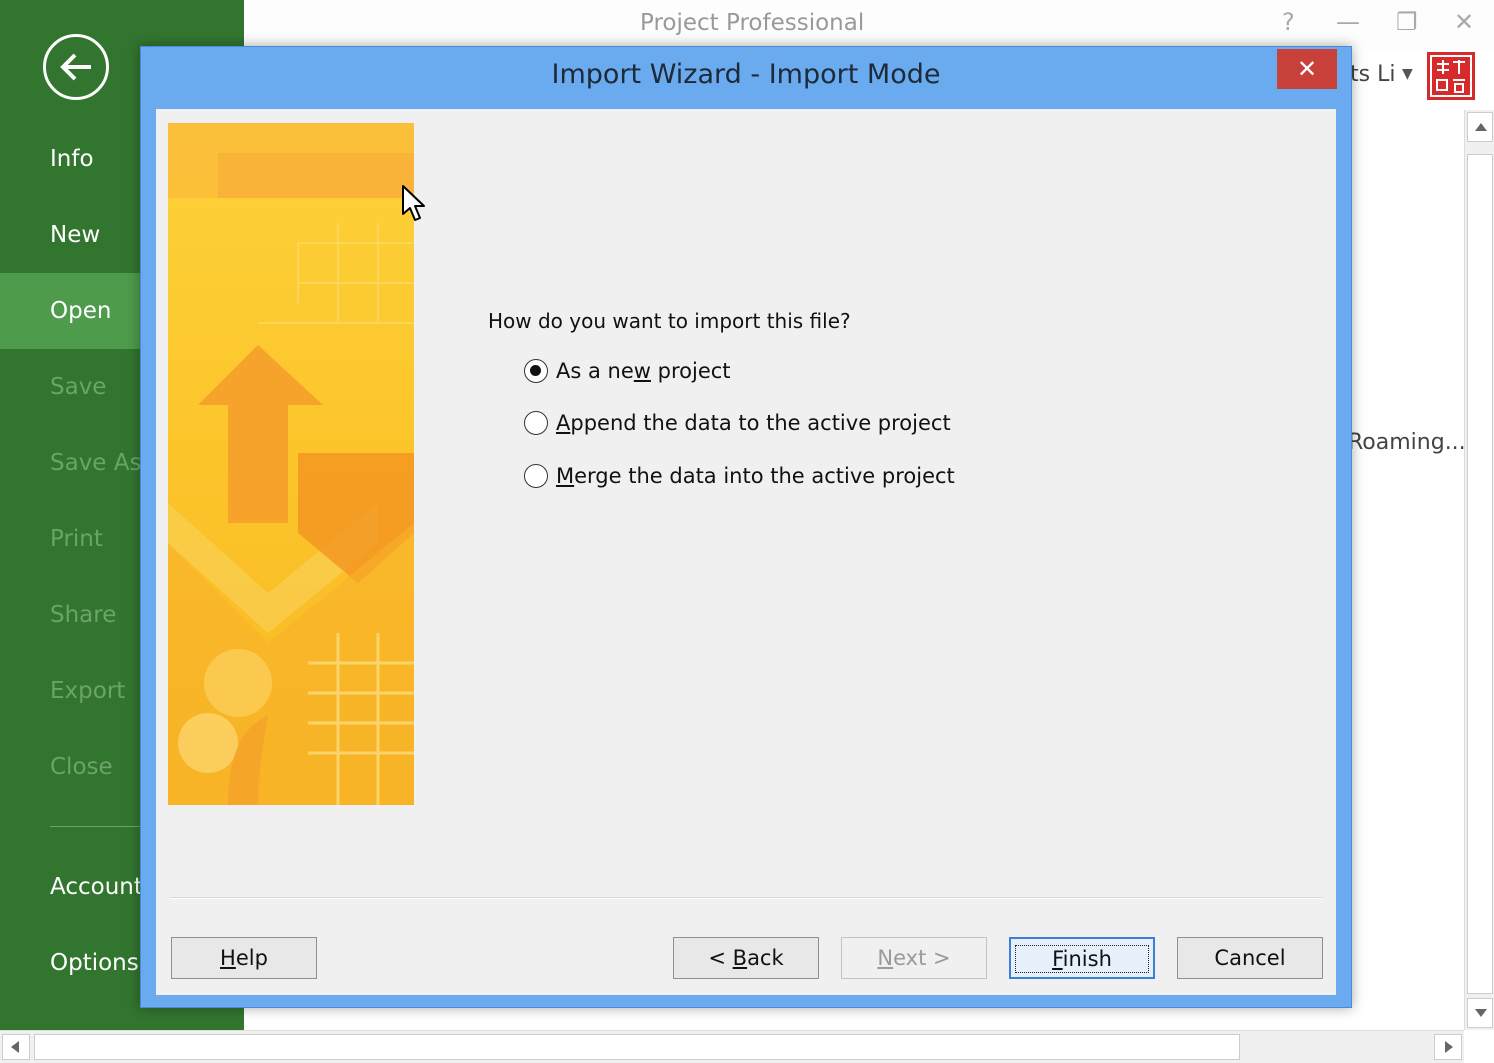 The image size is (1494, 1063). What do you see at coordinates (96, 463) in the screenshot?
I see `nav-save-as: Save As` at bounding box center [96, 463].